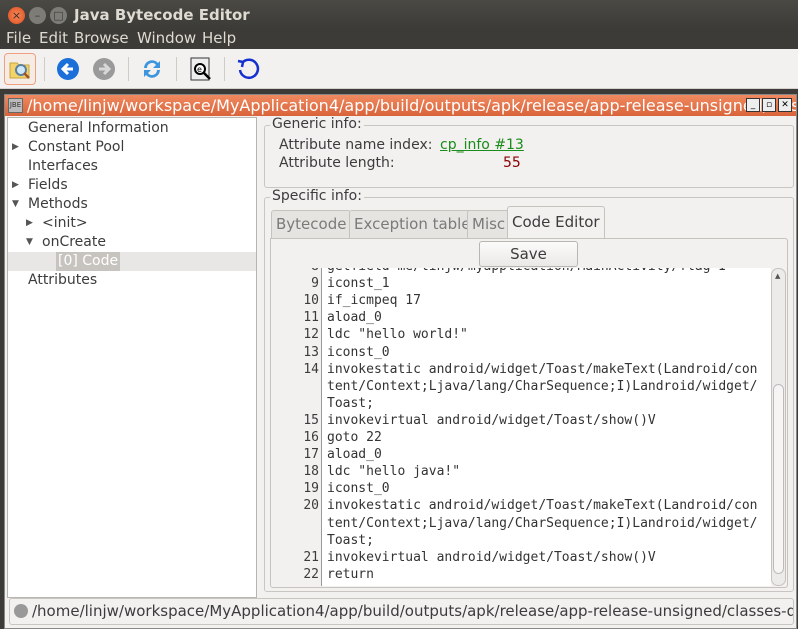 This screenshot has height=629, width=798. I want to click on specific-info-label: Specific info:, so click(317, 196).